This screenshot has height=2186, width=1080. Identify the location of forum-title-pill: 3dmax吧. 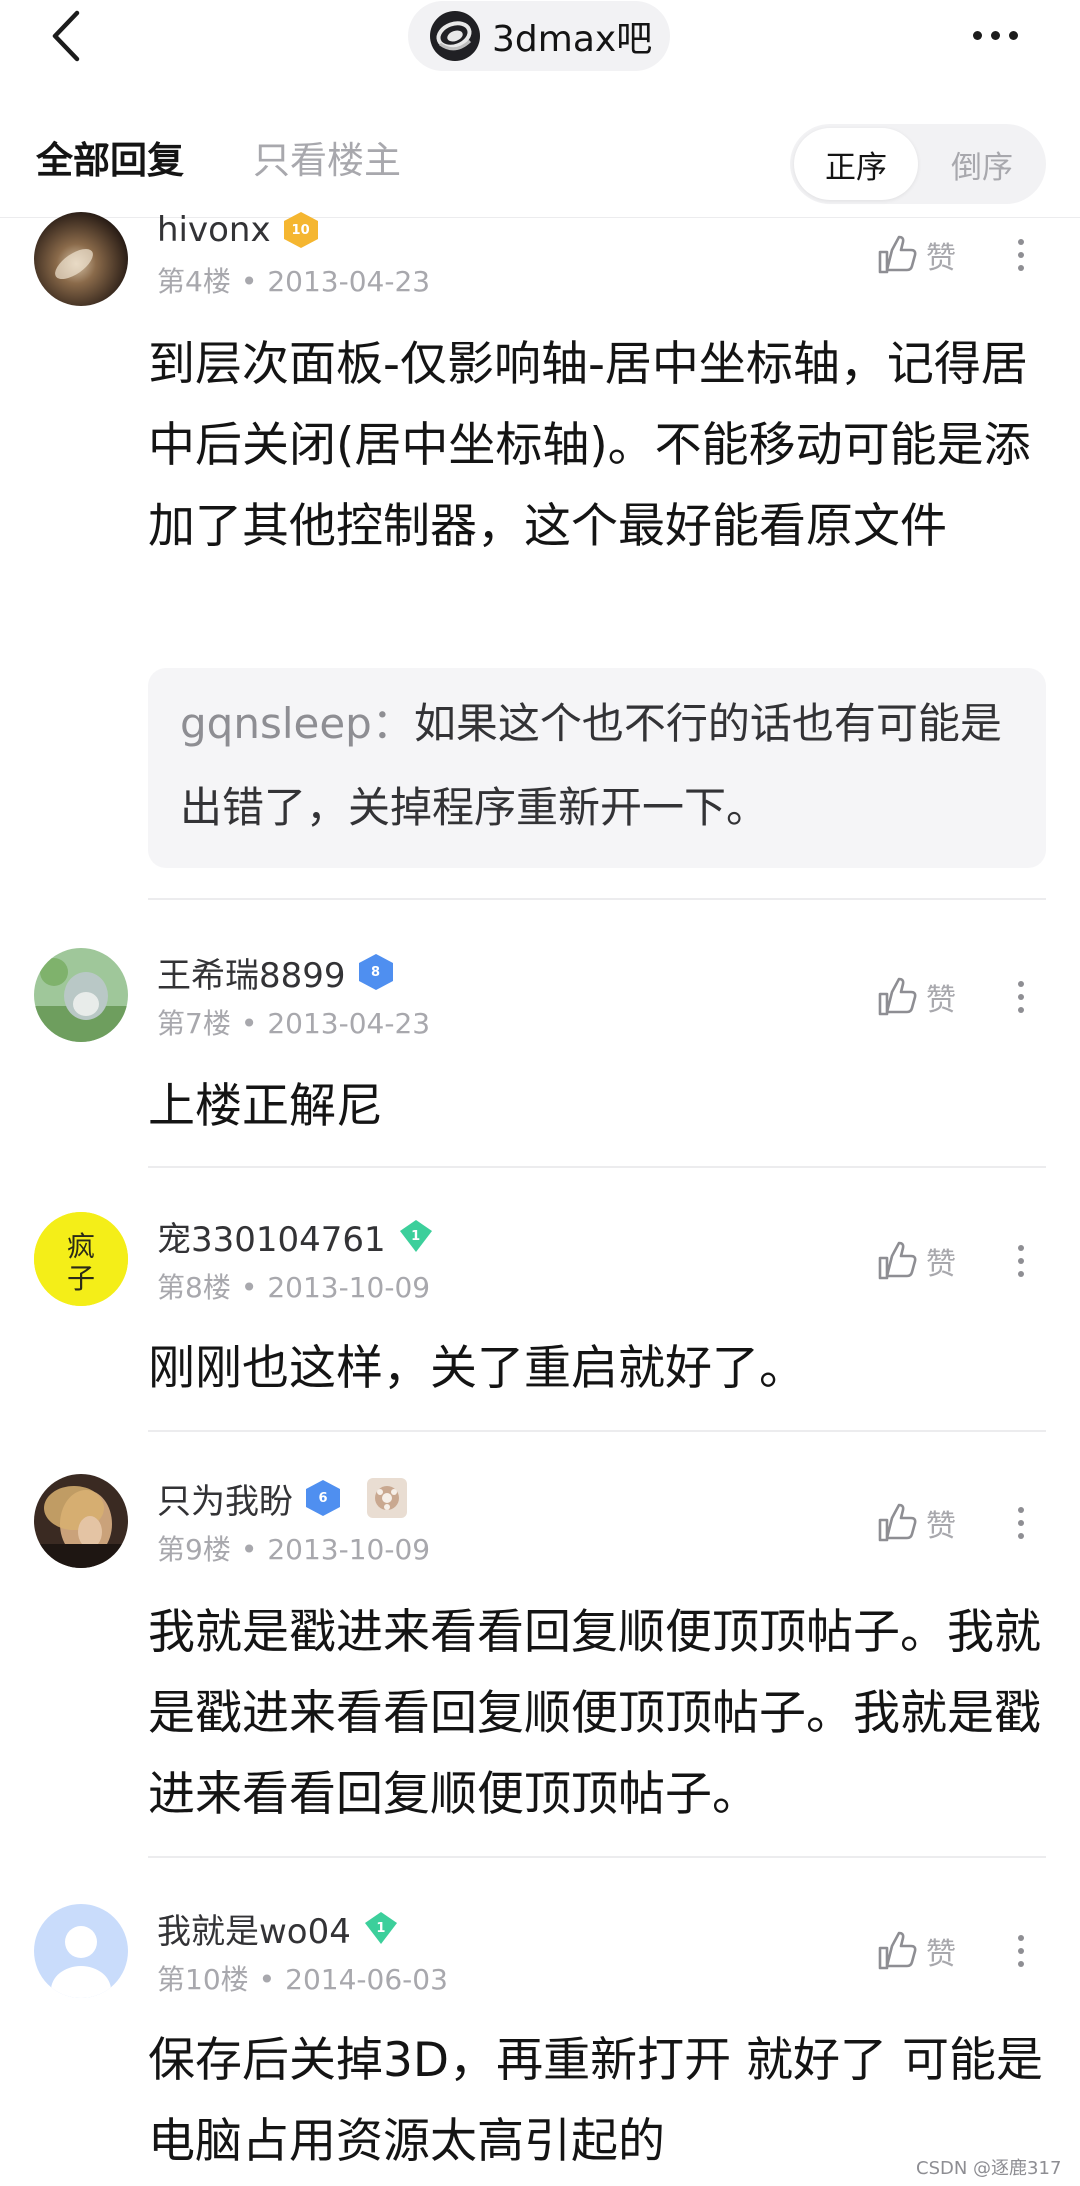
(539, 36).